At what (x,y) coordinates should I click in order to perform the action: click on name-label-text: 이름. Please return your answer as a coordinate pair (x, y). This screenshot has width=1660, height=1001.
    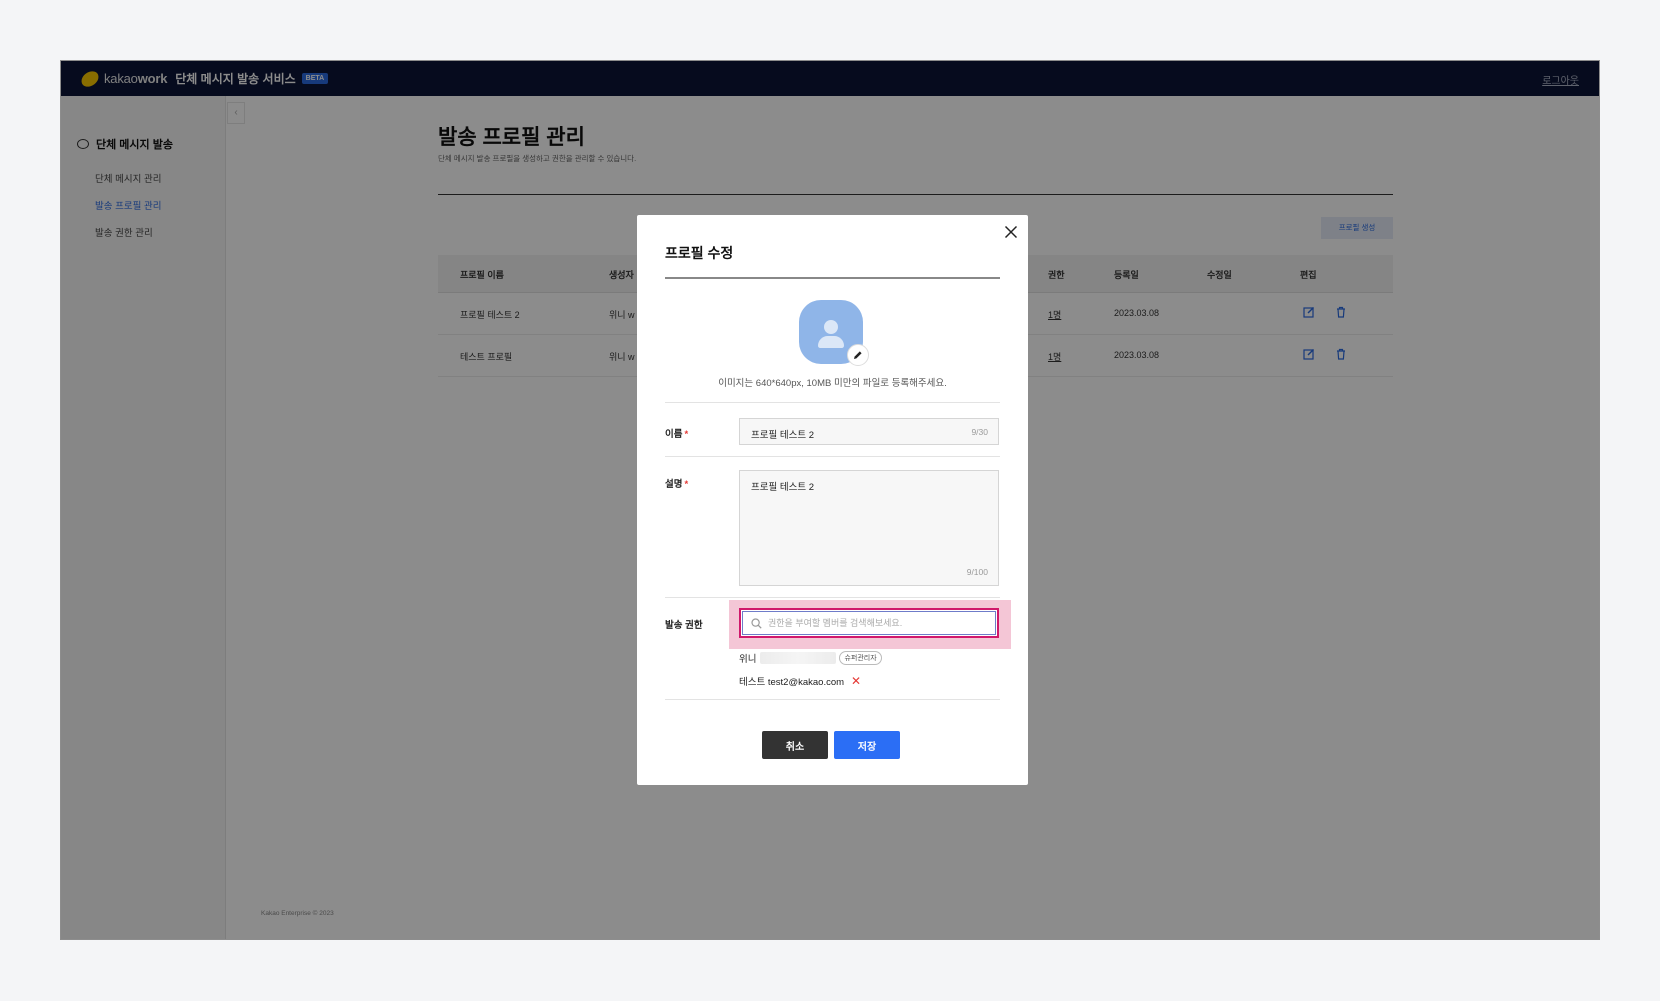
    Looking at the image, I should click on (674, 434).